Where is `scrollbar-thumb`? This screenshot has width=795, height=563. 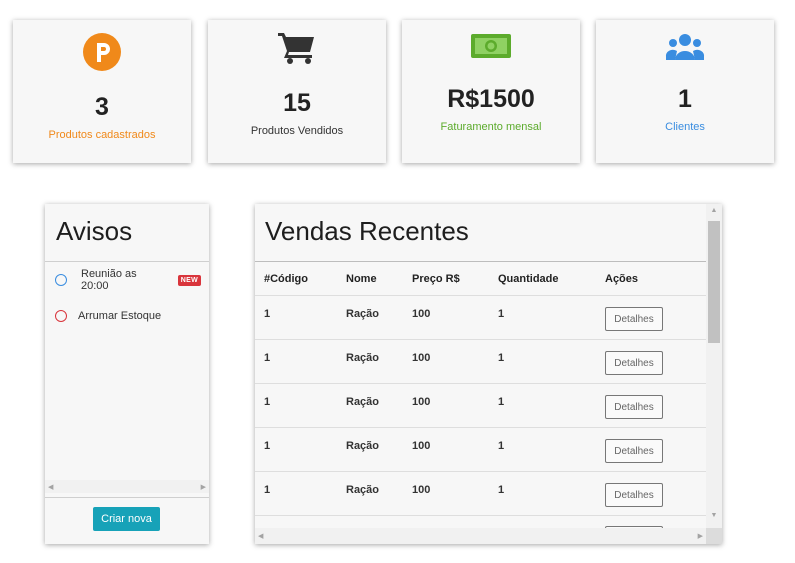 scrollbar-thumb is located at coordinates (714, 282).